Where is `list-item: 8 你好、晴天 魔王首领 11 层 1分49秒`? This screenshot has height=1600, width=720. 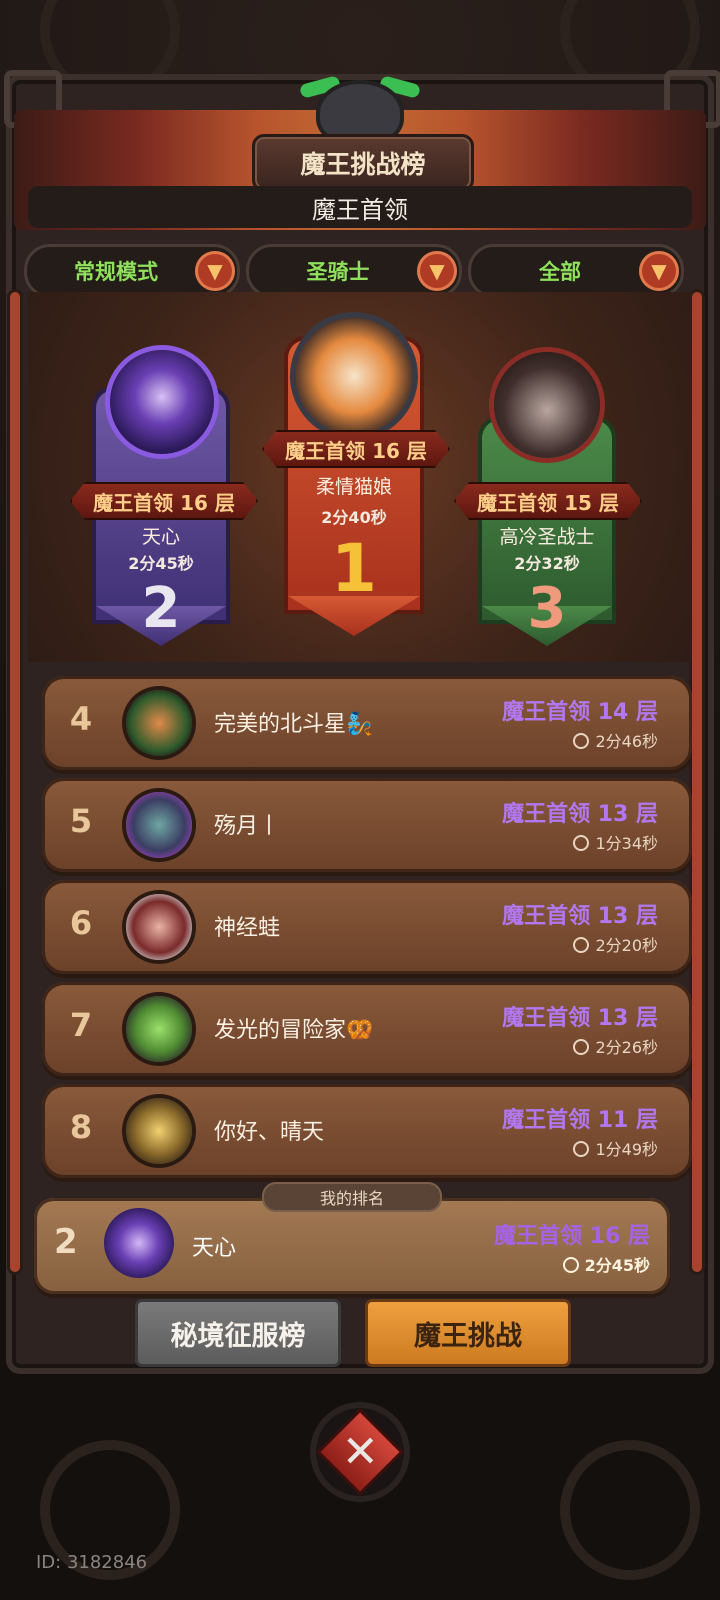 list-item: 8 你好、晴天 魔王首领 11 层 1分49秒 is located at coordinates (367, 1131).